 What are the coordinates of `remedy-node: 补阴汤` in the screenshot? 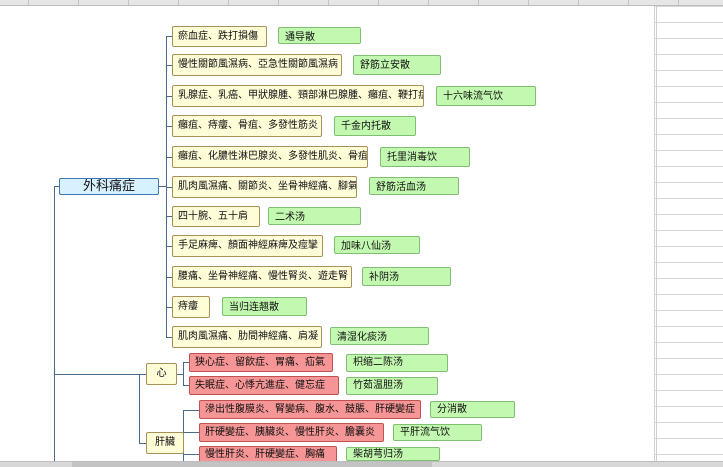 It's located at (406, 276).